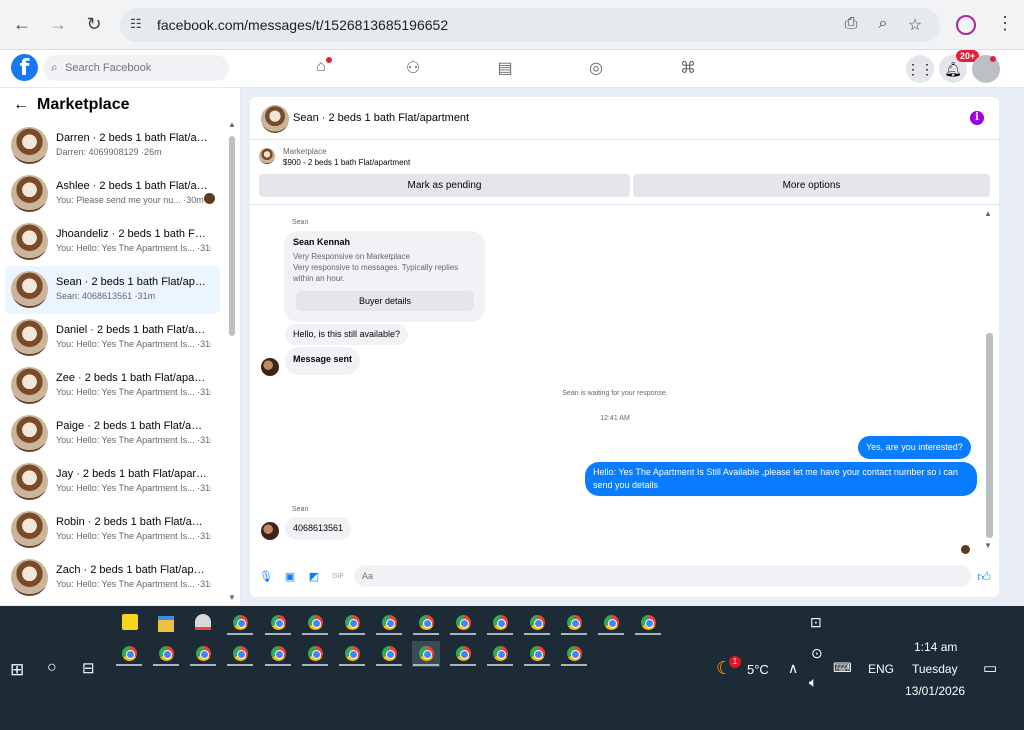  Describe the element at coordinates (688, 69) in the screenshot. I see `gaming-icon: ⌘` at that location.